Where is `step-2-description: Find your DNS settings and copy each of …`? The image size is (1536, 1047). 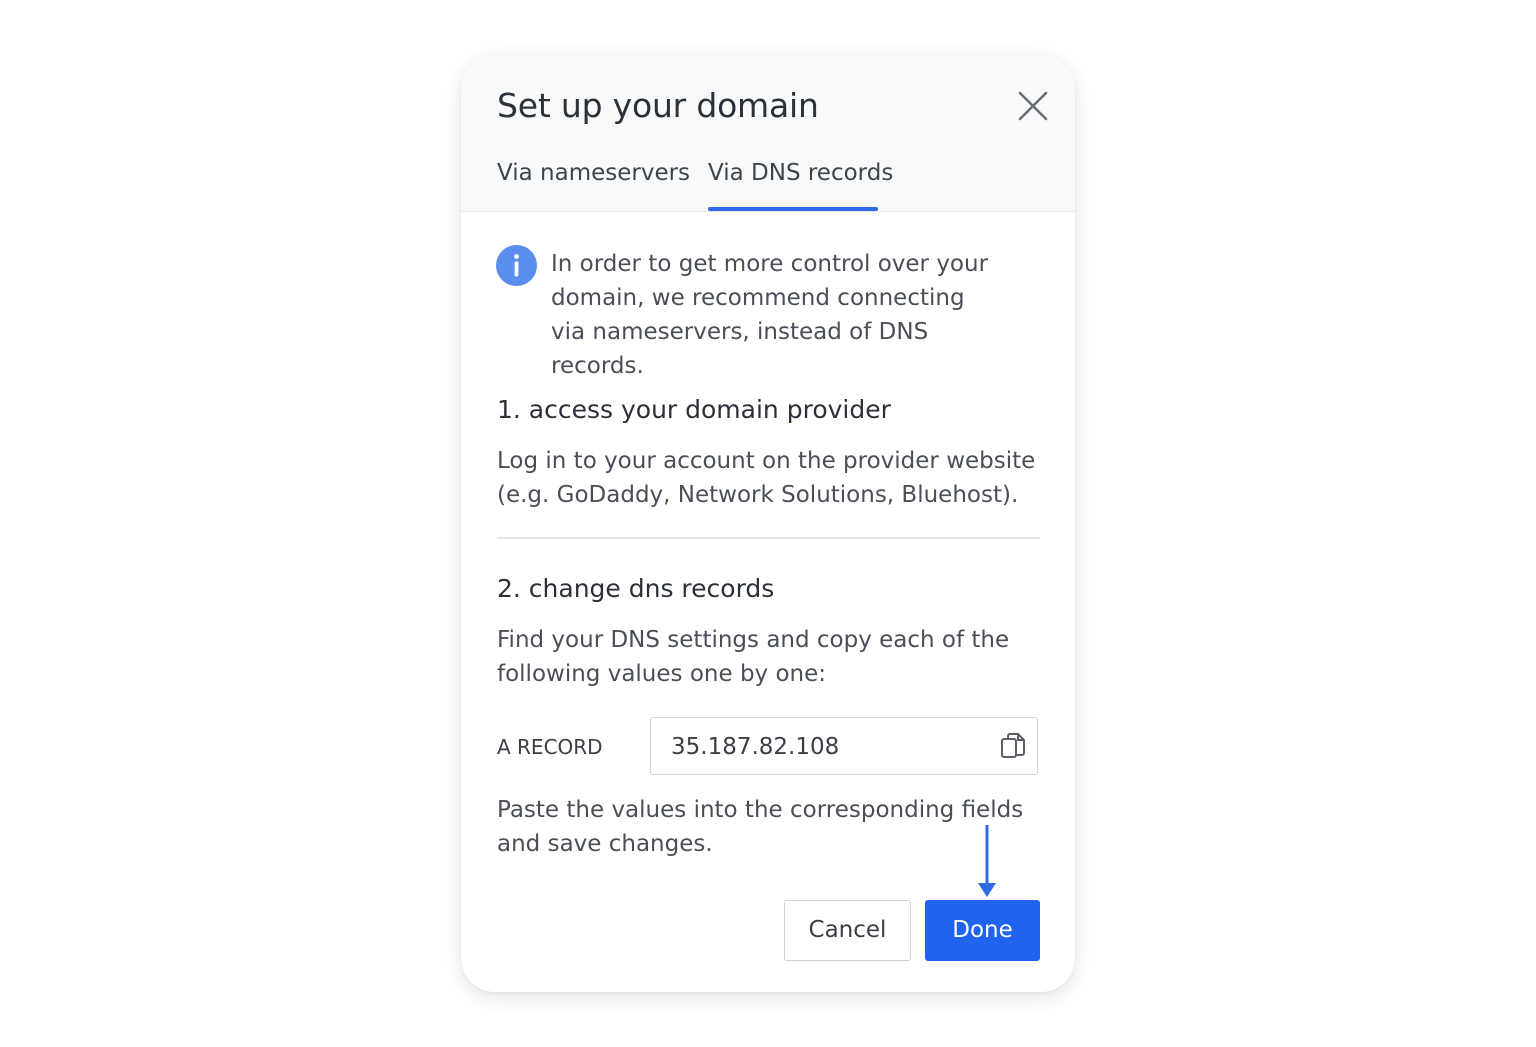
step-2-description: Find your DNS settings and copy each of … is located at coordinates (753, 657).